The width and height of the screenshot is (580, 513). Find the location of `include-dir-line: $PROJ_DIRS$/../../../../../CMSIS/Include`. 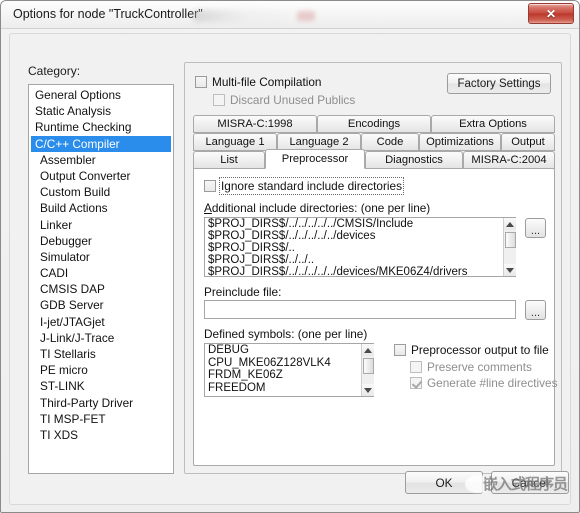

include-dir-line: $PROJ_DIRS$/../../../../../CMSIS/Include is located at coordinates (360, 224).